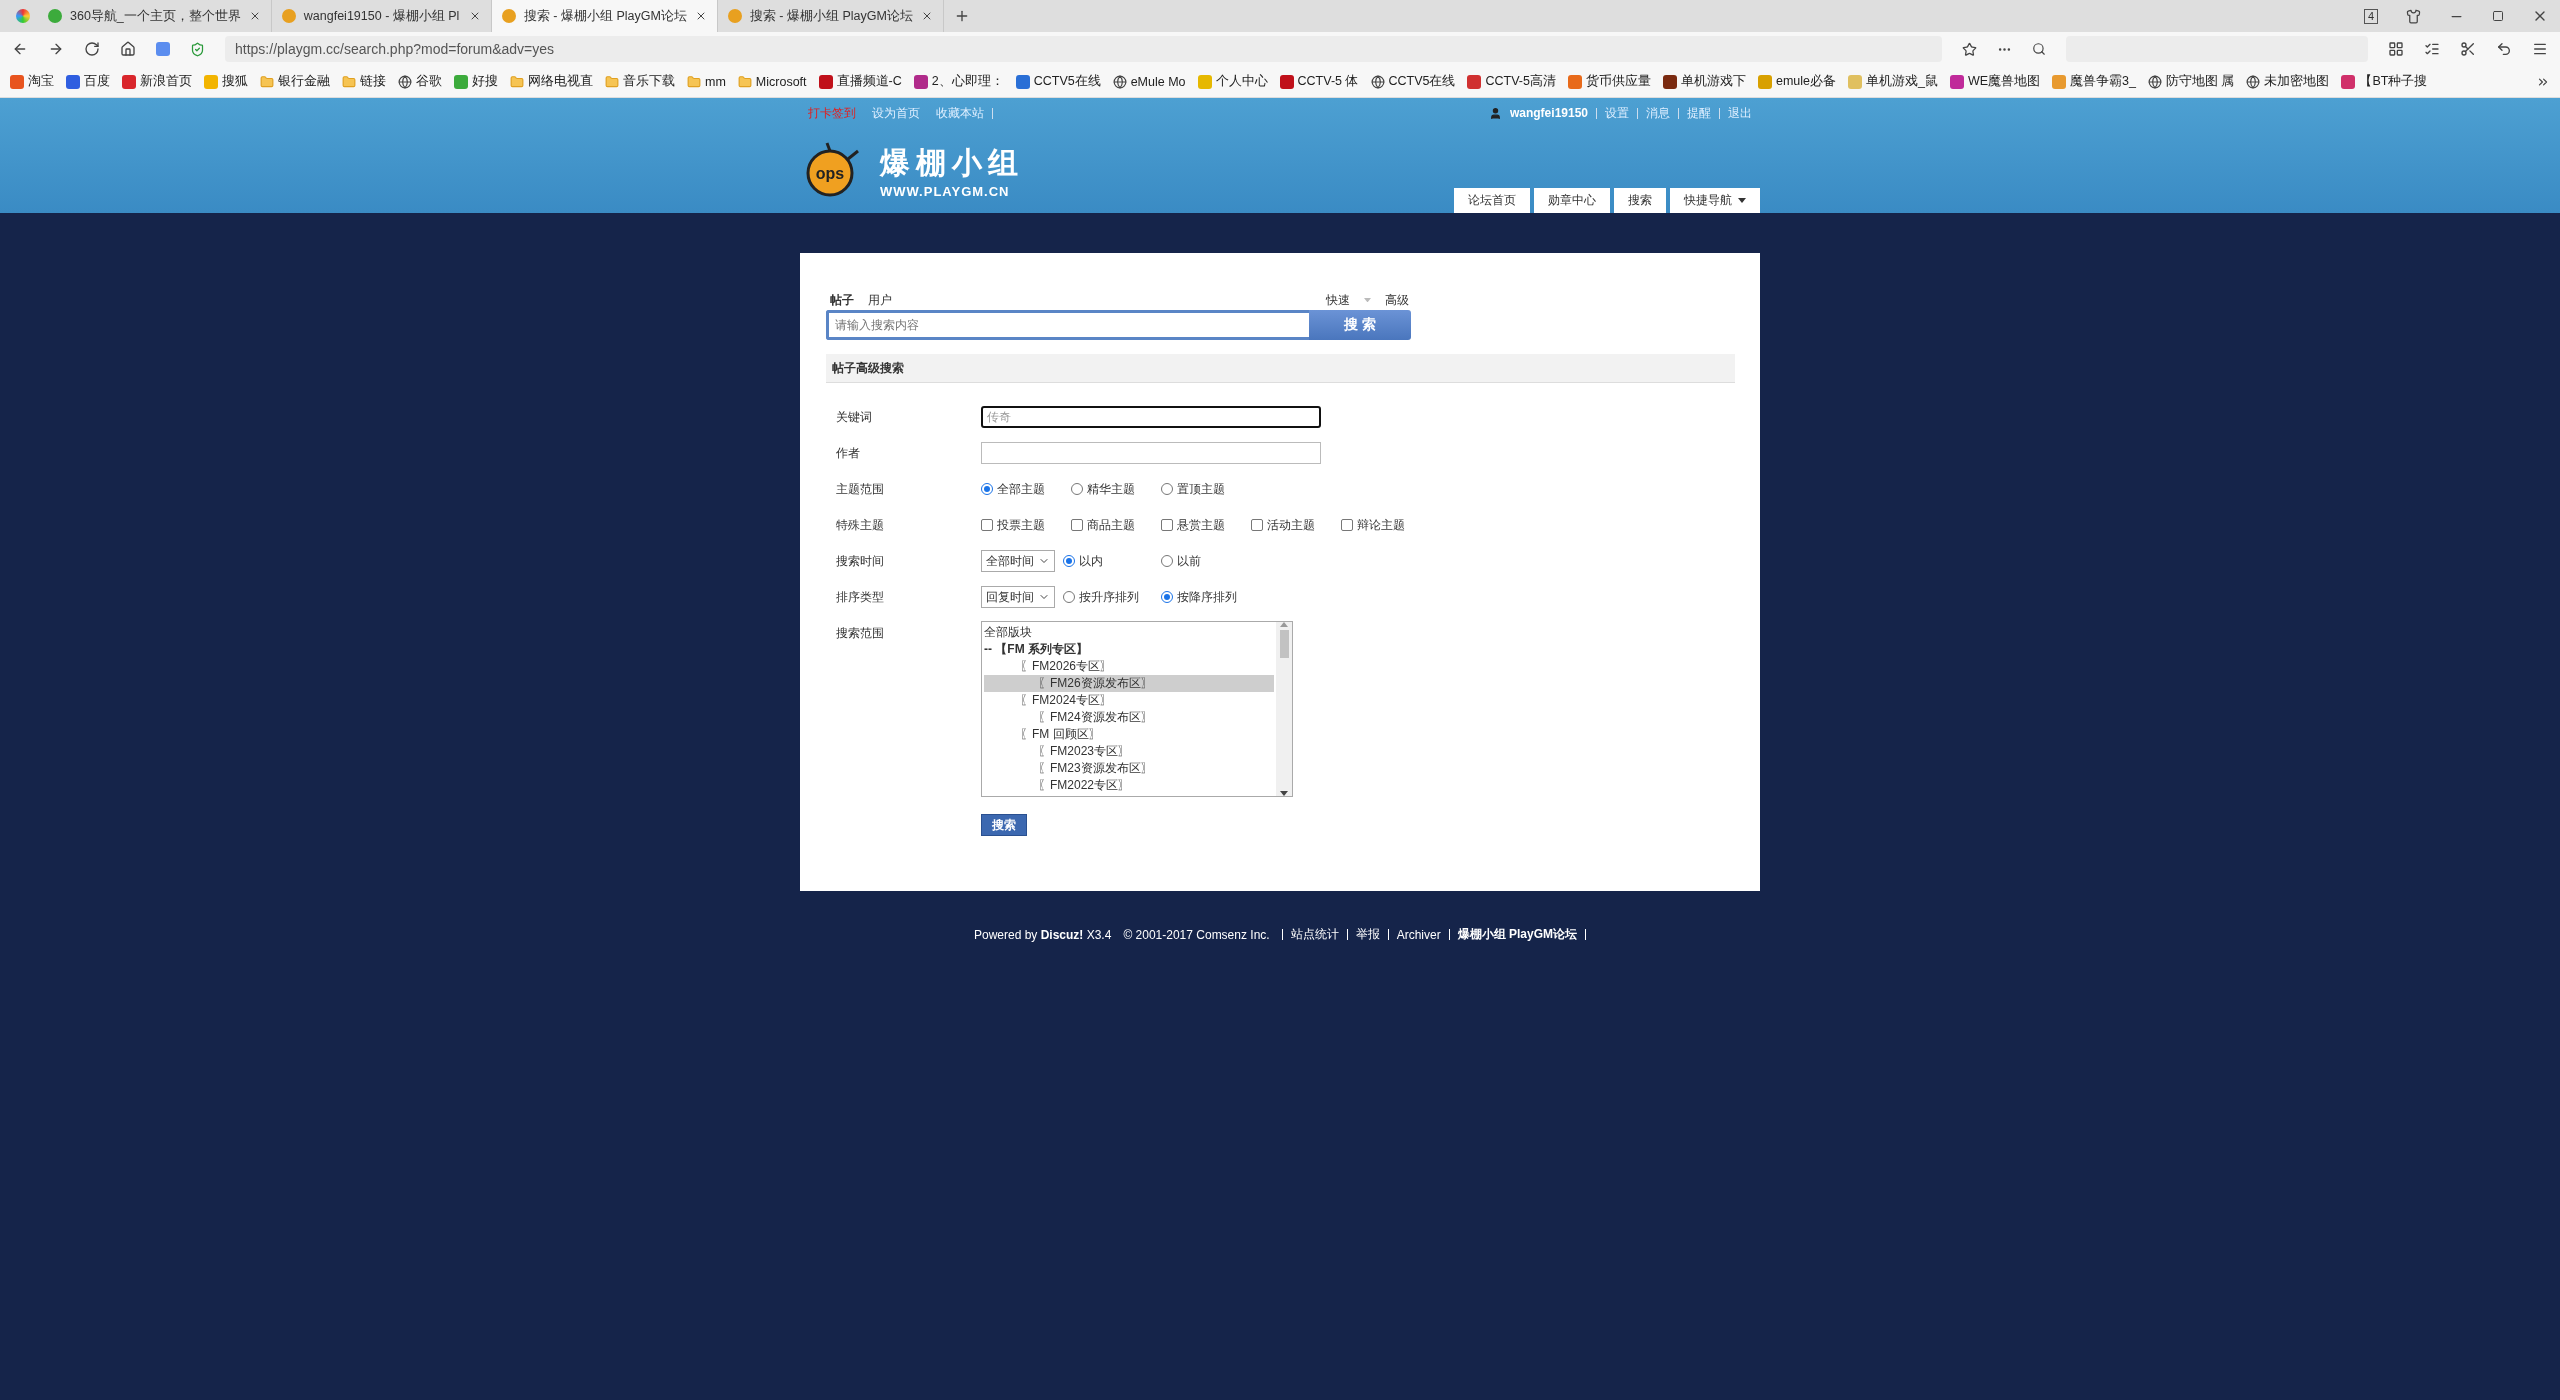 This screenshot has height=1400, width=2560. What do you see at coordinates (1112, 525) in the screenshot?
I see `checkbox-option: 商品主题` at bounding box center [1112, 525].